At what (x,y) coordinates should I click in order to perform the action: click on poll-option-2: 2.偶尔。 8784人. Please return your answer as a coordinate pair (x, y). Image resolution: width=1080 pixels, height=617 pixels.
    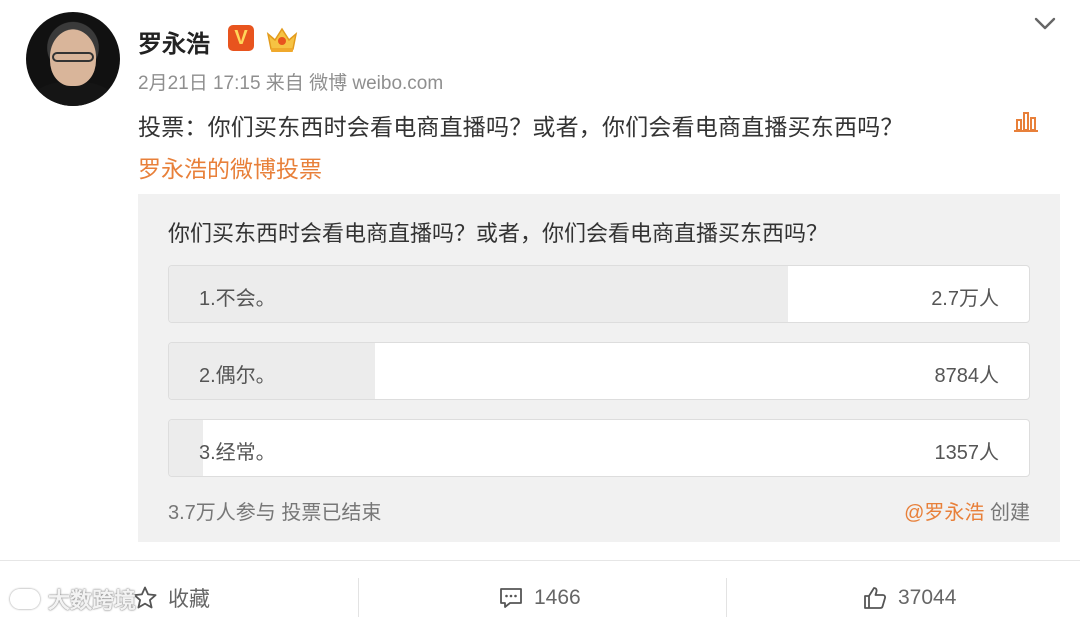
    Looking at the image, I should click on (599, 371).